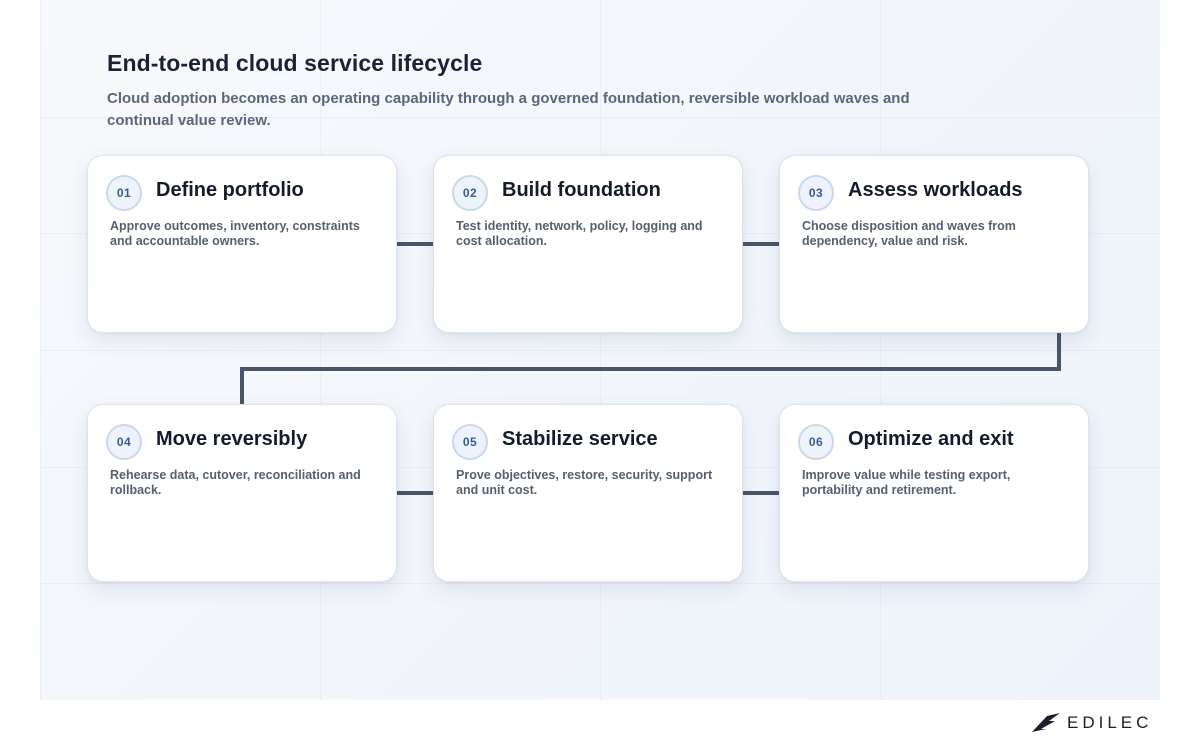  Describe the element at coordinates (470, 442) in the screenshot. I see `step-number-badge: 05` at that location.